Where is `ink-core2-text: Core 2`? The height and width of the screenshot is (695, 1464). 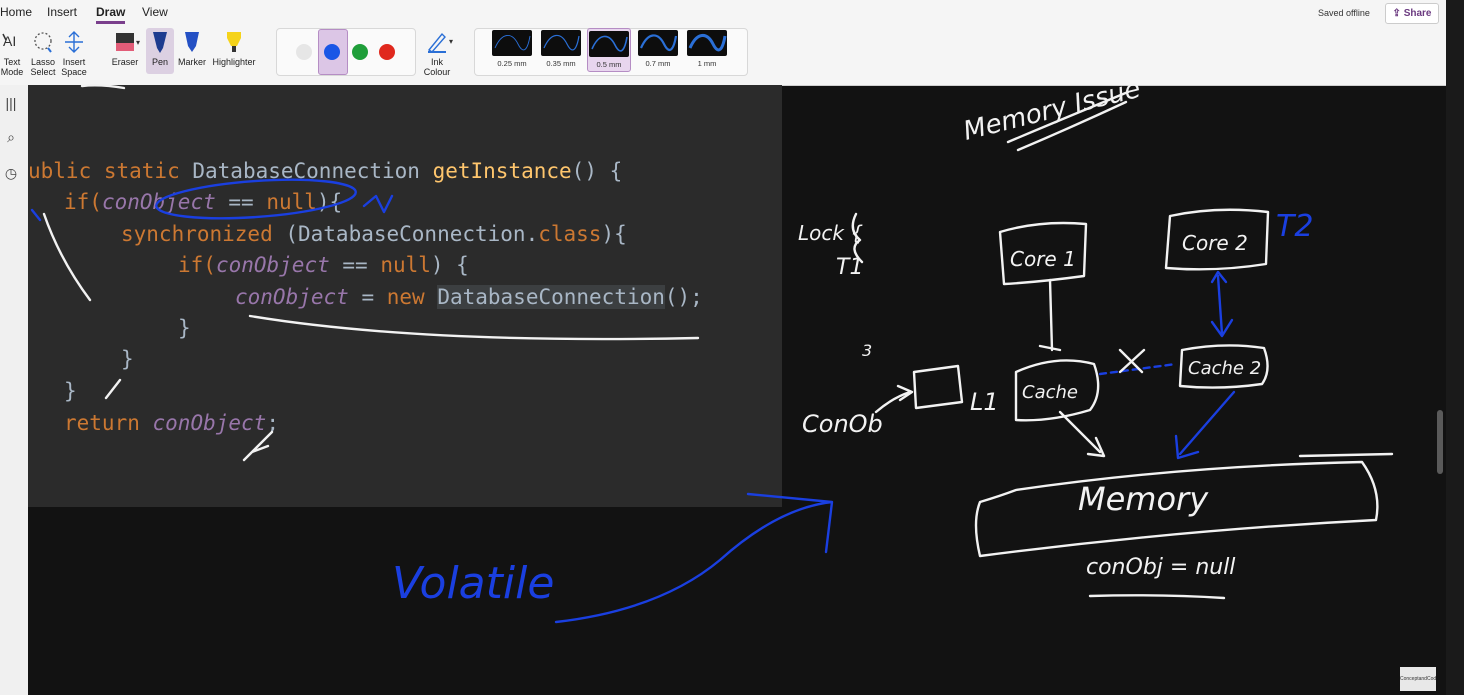 ink-core2-text: Core 2 is located at coordinates (1215, 243).